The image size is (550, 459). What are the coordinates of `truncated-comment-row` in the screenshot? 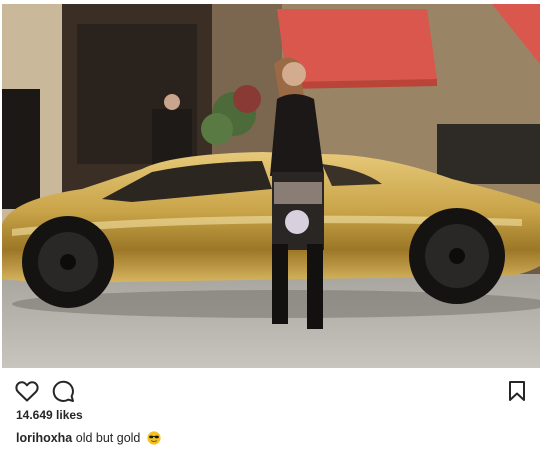 It's located at (86, 455).